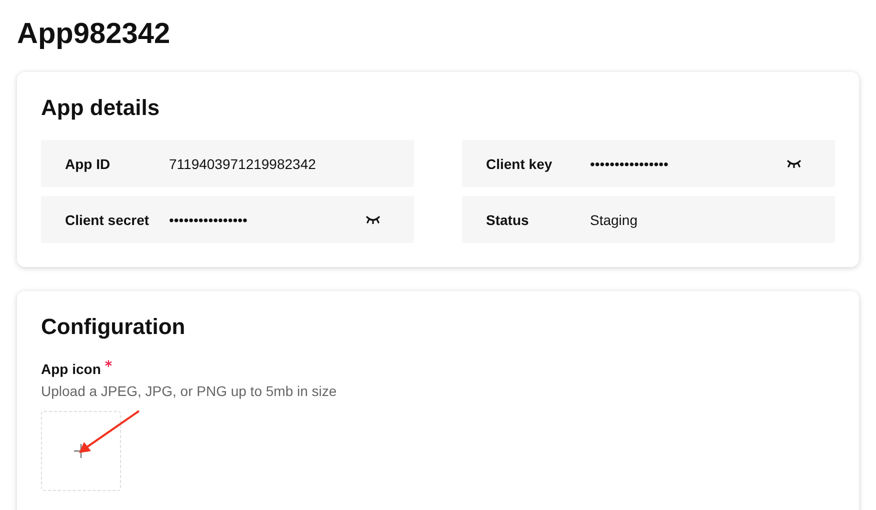  Describe the element at coordinates (71, 369) in the screenshot. I see `field-label: App icon` at that location.